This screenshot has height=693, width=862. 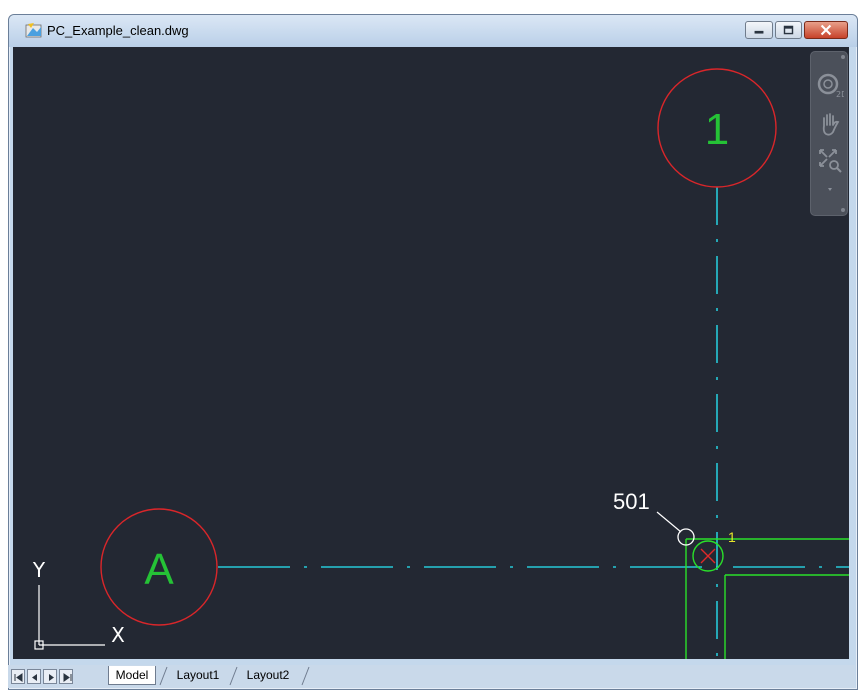 I want to click on layout-tab-bar: Model Layout1 Layout2, so click(x=431, y=676).